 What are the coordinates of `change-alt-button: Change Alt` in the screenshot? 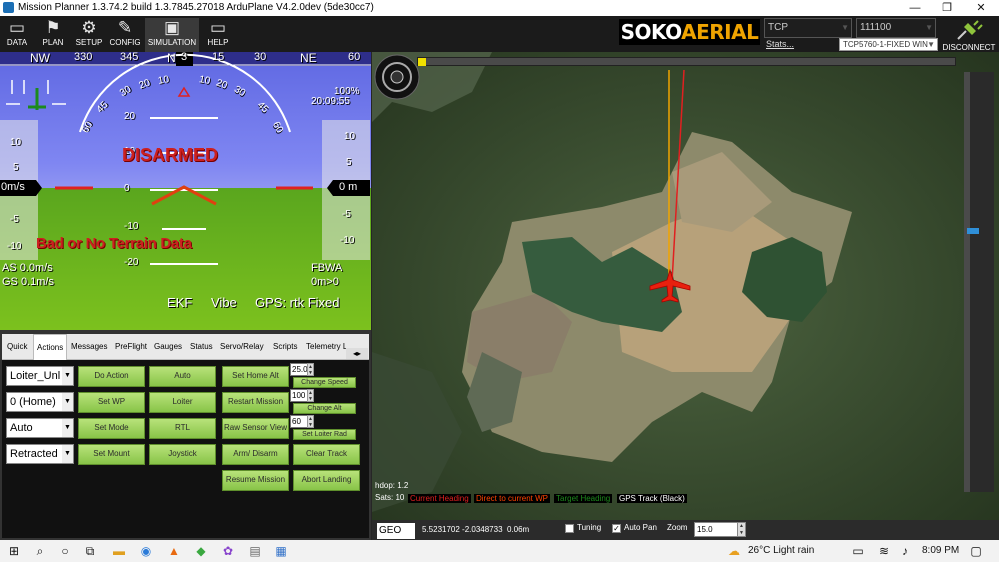 It's located at (324, 408).